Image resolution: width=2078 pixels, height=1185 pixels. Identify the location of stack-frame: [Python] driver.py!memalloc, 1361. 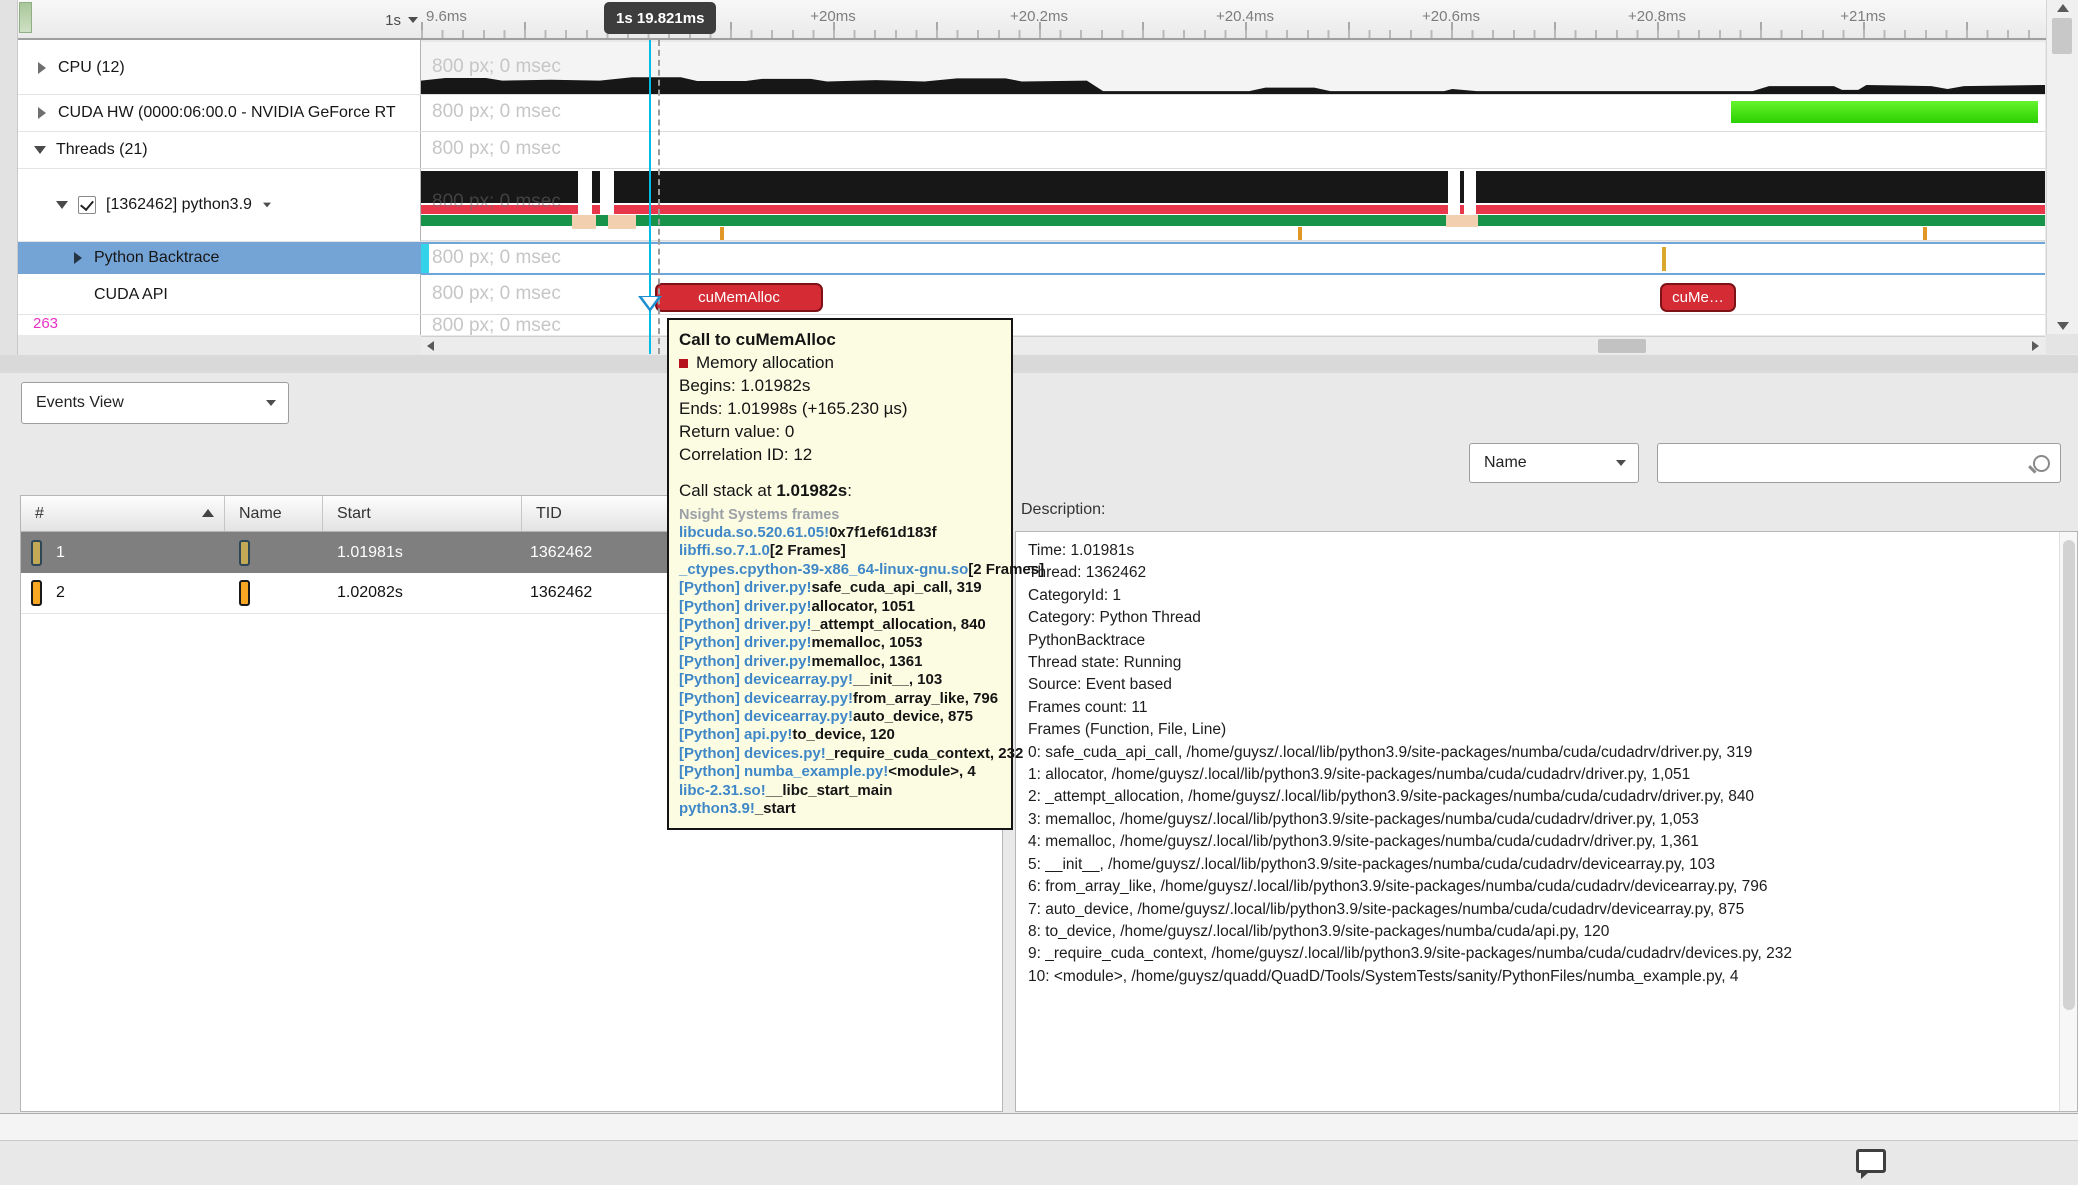
(801, 661).